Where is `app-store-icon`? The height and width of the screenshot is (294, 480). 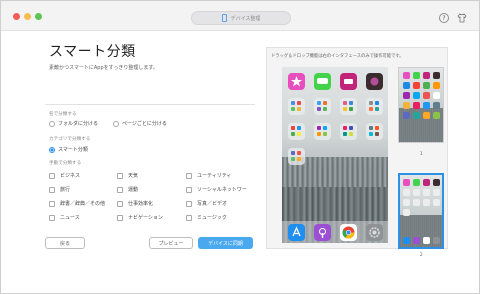 app-store-icon is located at coordinates (296, 232).